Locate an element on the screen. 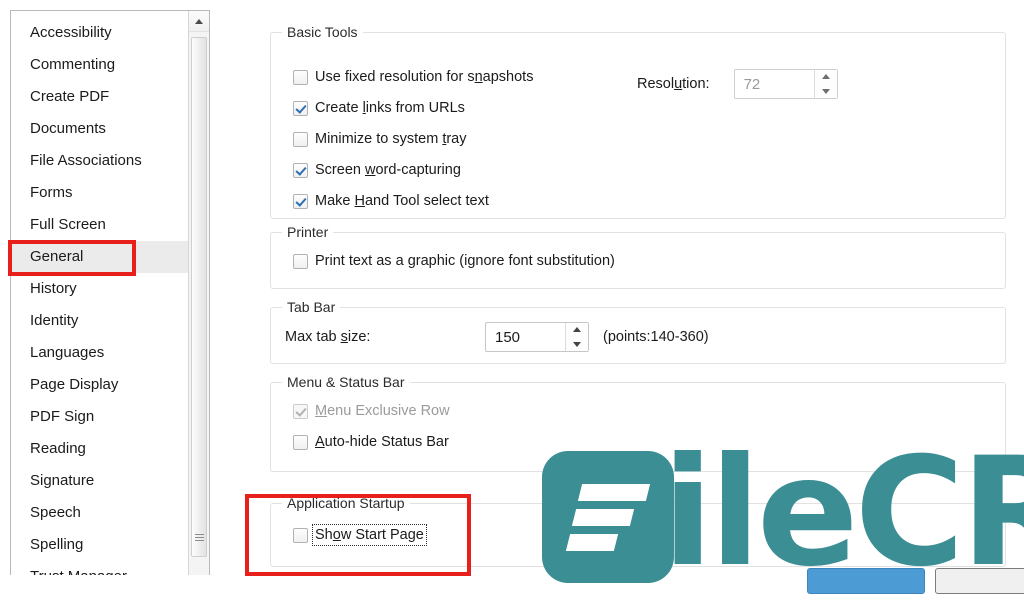  max-tab-size-label: Max tab size: is located at coordinates (328, 337).